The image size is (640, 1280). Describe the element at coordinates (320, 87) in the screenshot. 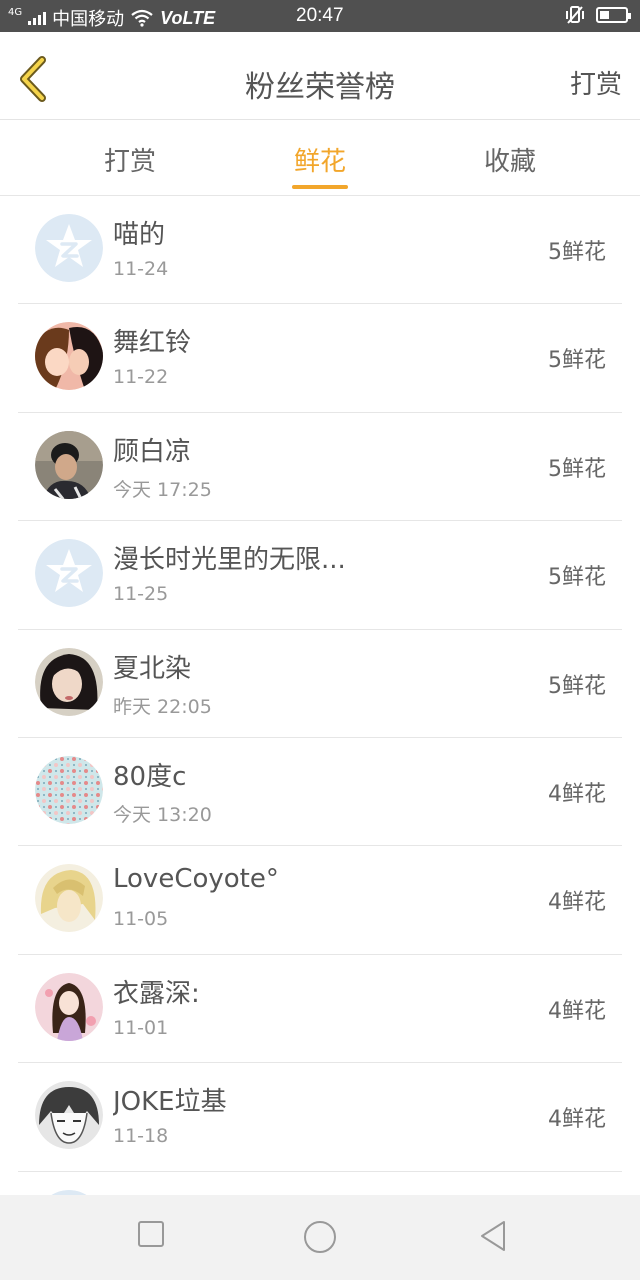

I see `page-title: 粉丝荣誉榜` at that location.